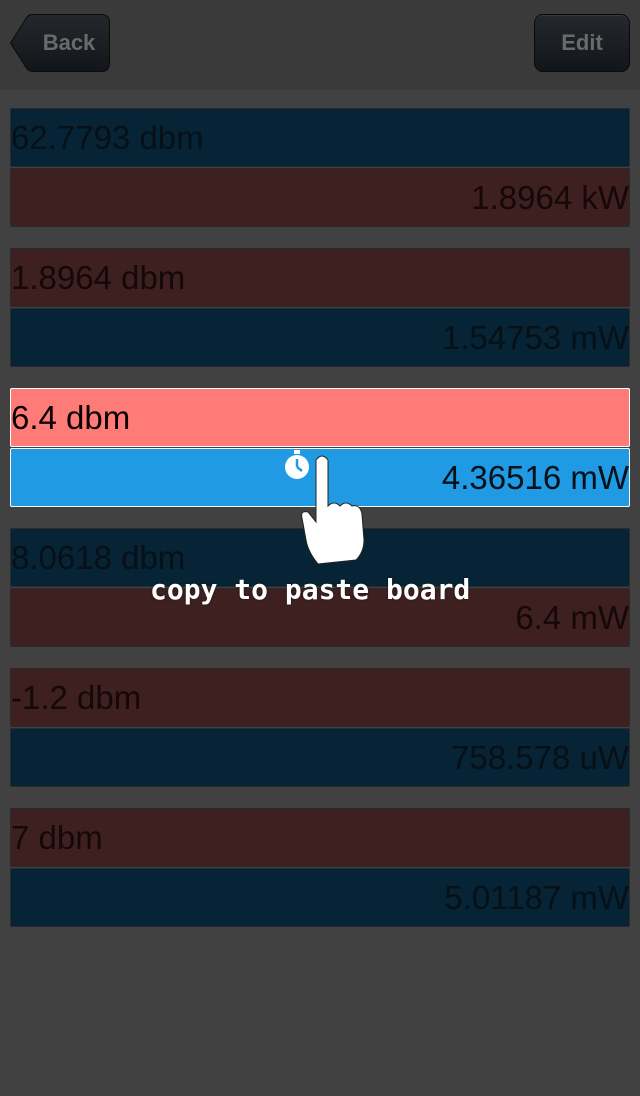 This screenshot has width=640, height=1096. I want to click on stopwatch-icon, so click(297, 464).